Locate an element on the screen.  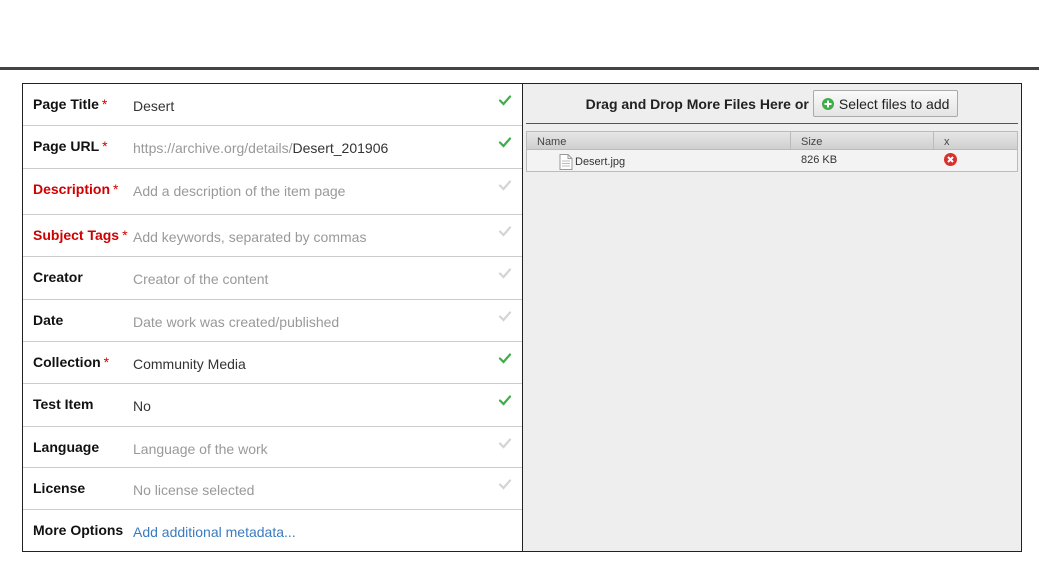
url-prefix: https://archive.org/details/ is located at coordinates (213, 148).